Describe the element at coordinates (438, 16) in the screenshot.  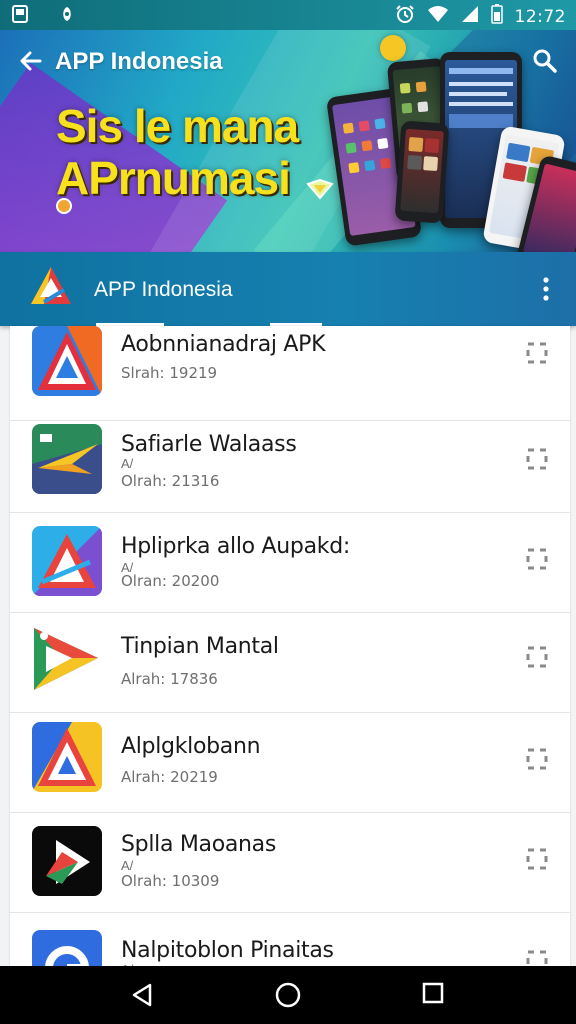
I see `wifi-icon` at that location.